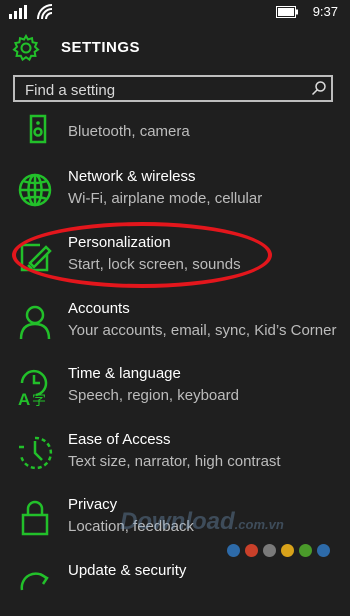  Describe the element at coordinates (175, 585) in the screenshot. I see `settings-item-update-security: Update & security` at that location.